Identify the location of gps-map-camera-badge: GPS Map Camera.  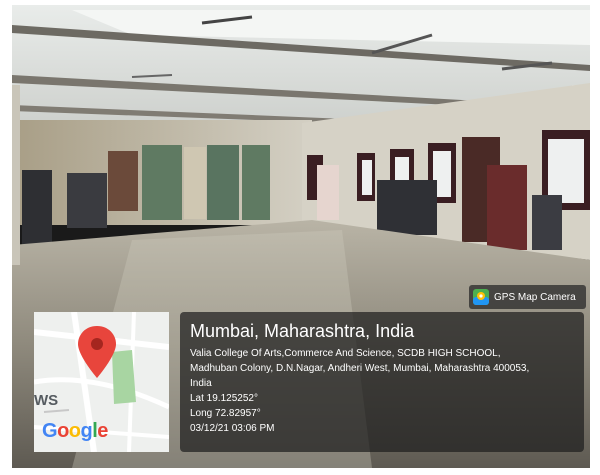
(527, 297).